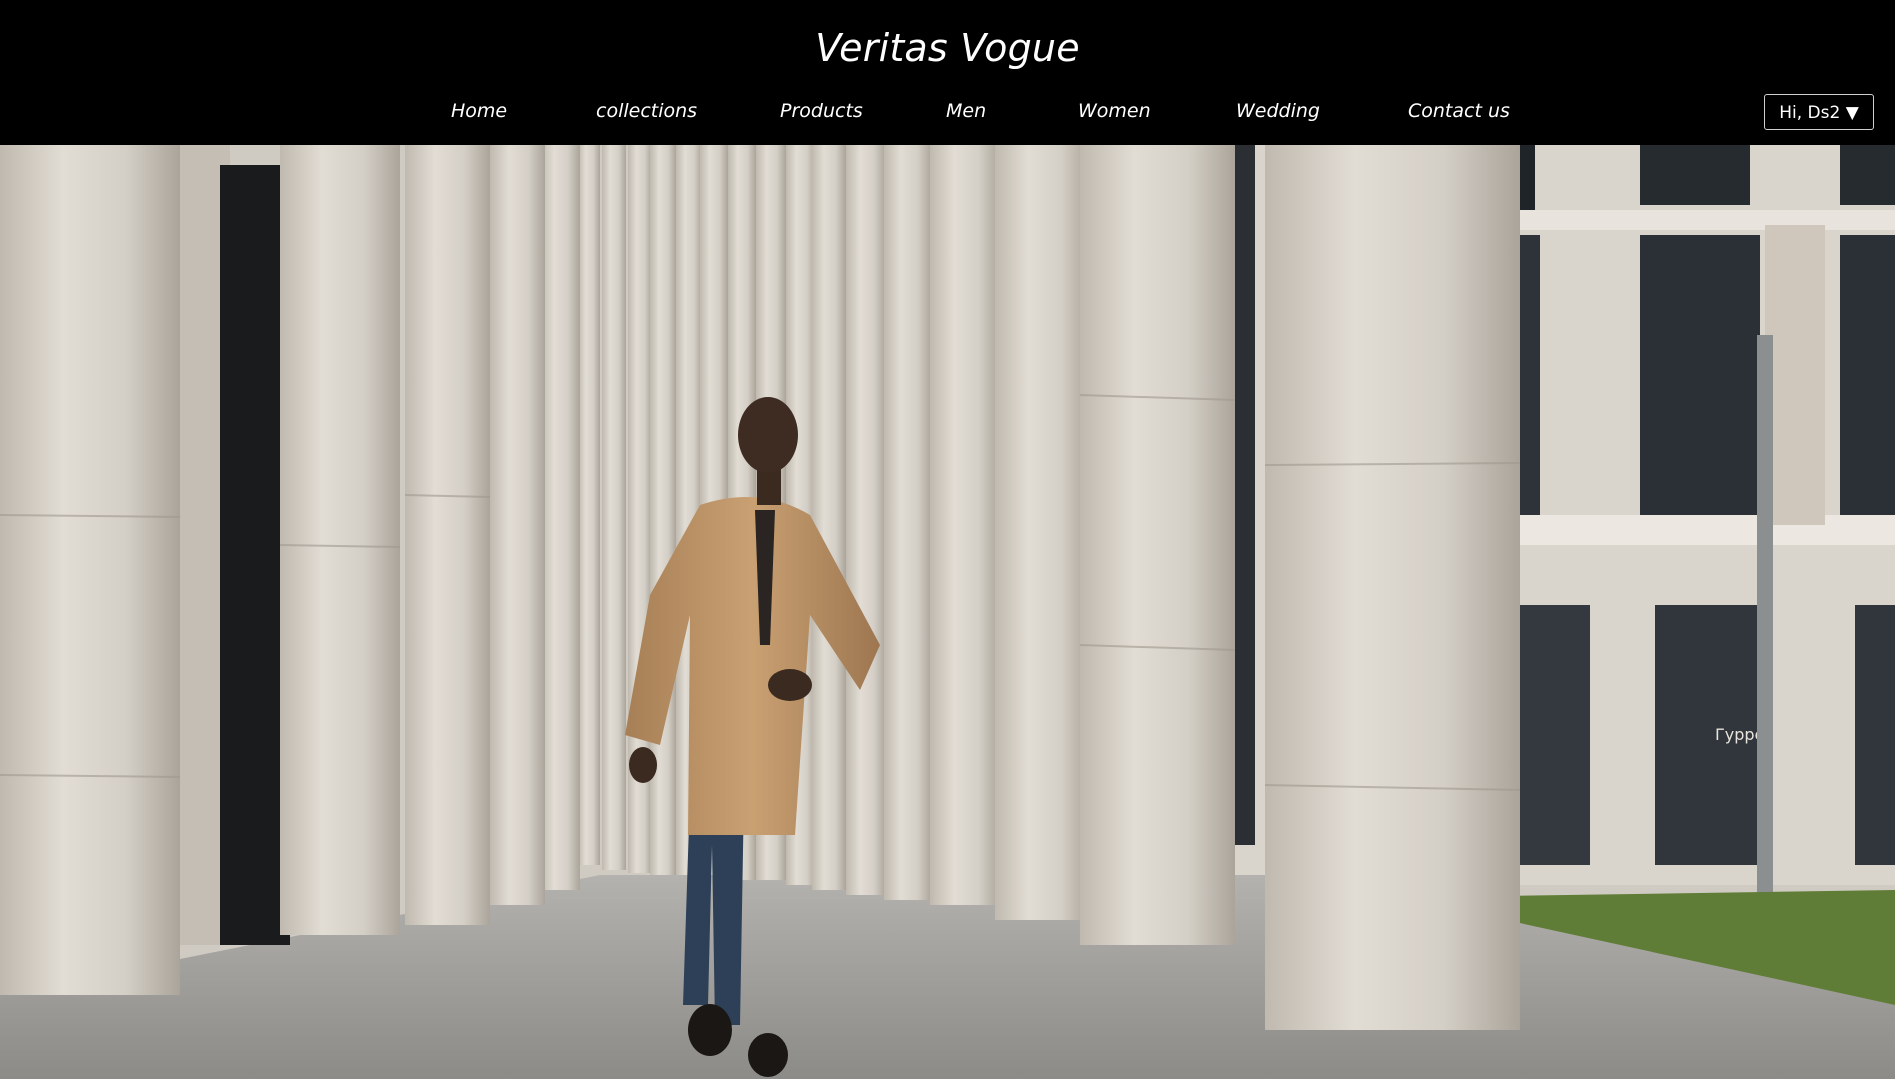  Describe the element at coordinates (821, 111) in the screenshot. I see `nav-products: Products` at that location.